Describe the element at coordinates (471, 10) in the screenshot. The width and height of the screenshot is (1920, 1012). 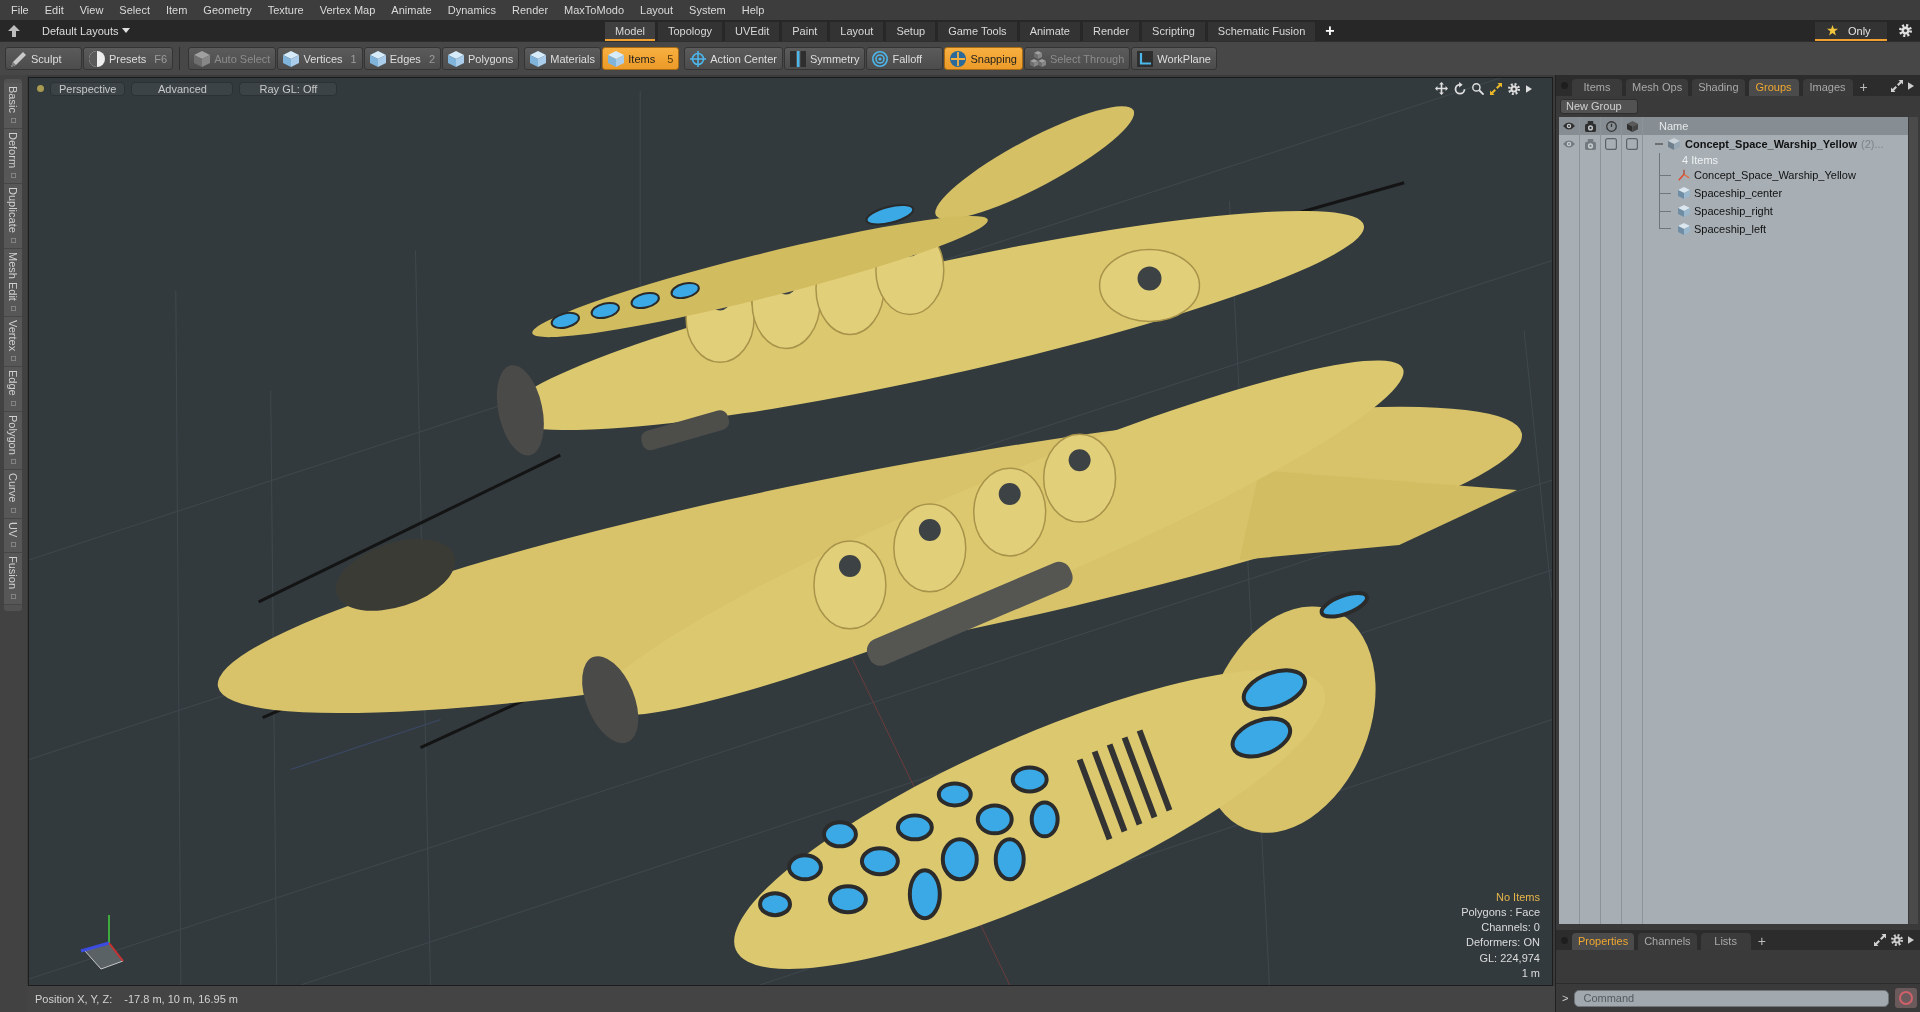
I see `menu-item: Dynamics` at that location.